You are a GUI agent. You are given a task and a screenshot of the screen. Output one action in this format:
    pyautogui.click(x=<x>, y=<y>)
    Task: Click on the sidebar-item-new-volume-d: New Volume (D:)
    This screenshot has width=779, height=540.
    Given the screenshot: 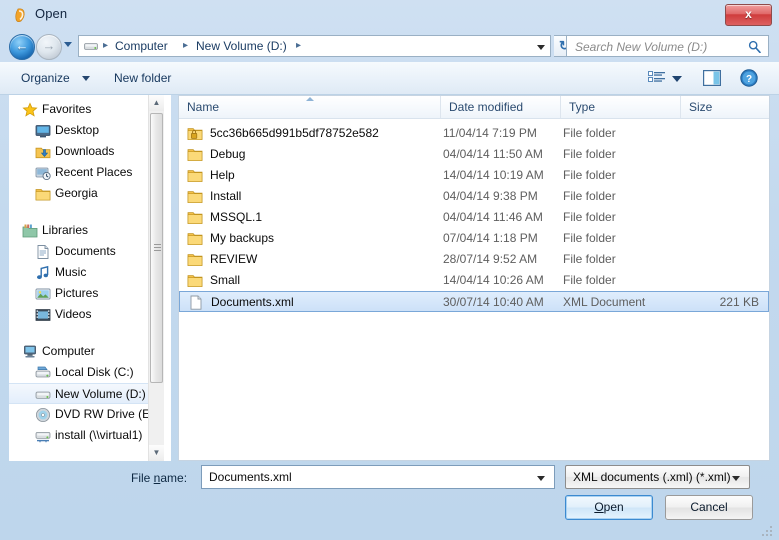 What is the action you would take?
    pyautogui.click(x=82, y=393)
    